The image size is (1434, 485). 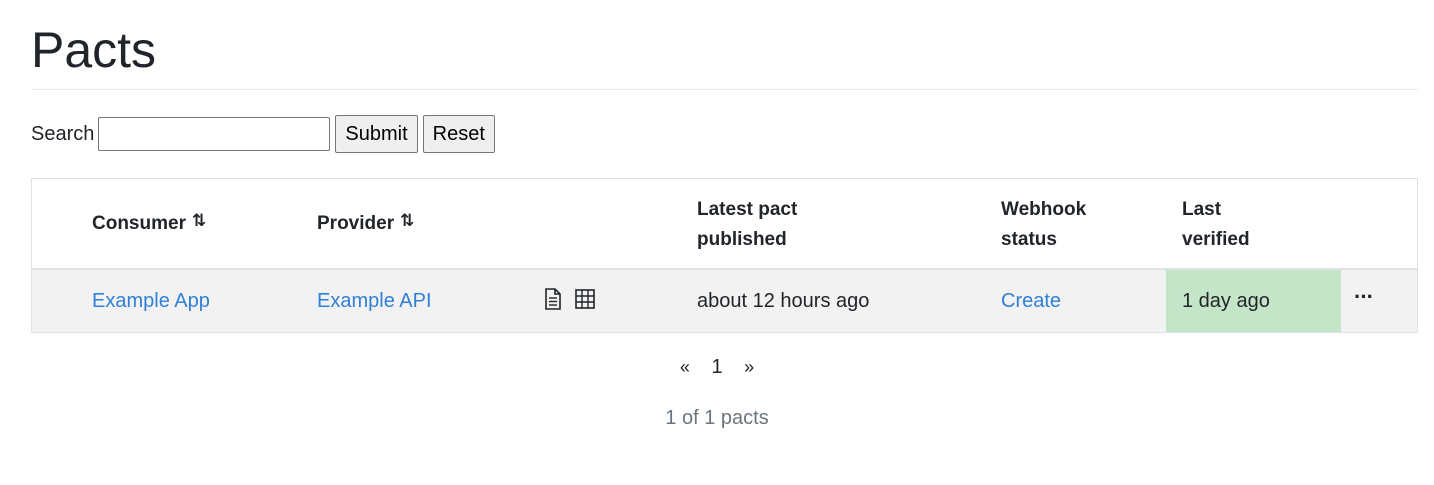 I want to click on consumer-header-label: Consumer, so click(x=139, y=223).